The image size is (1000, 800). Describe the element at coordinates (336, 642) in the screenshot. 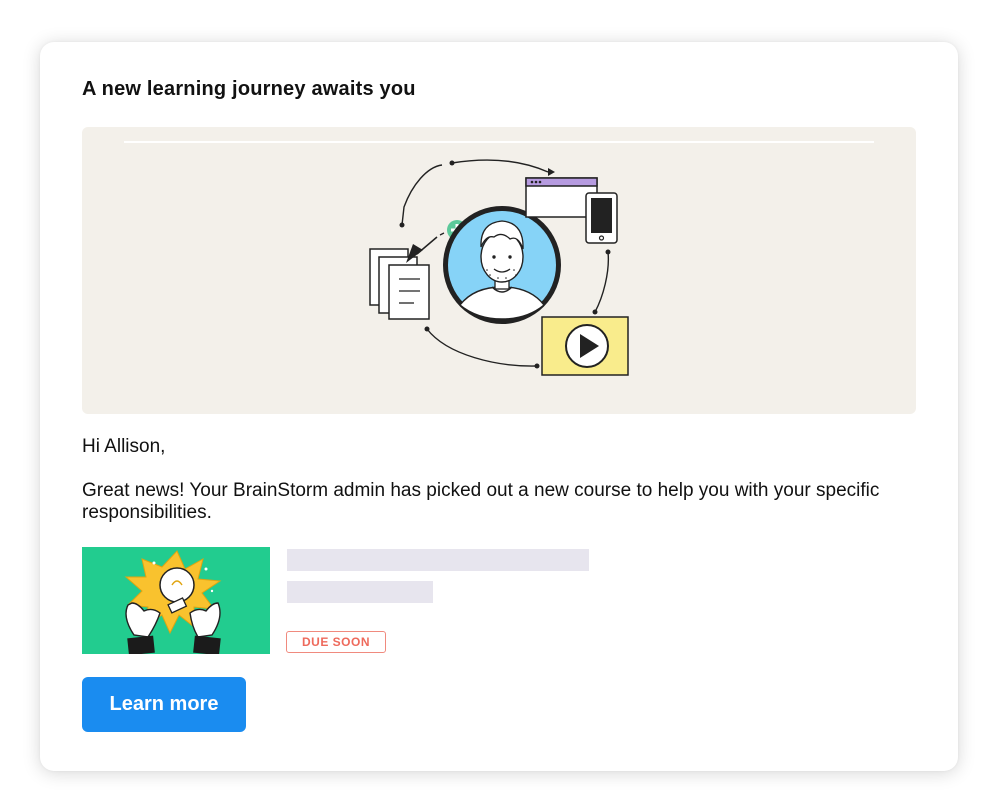

I see `due-soon-badge: DUE SOON` at that location.